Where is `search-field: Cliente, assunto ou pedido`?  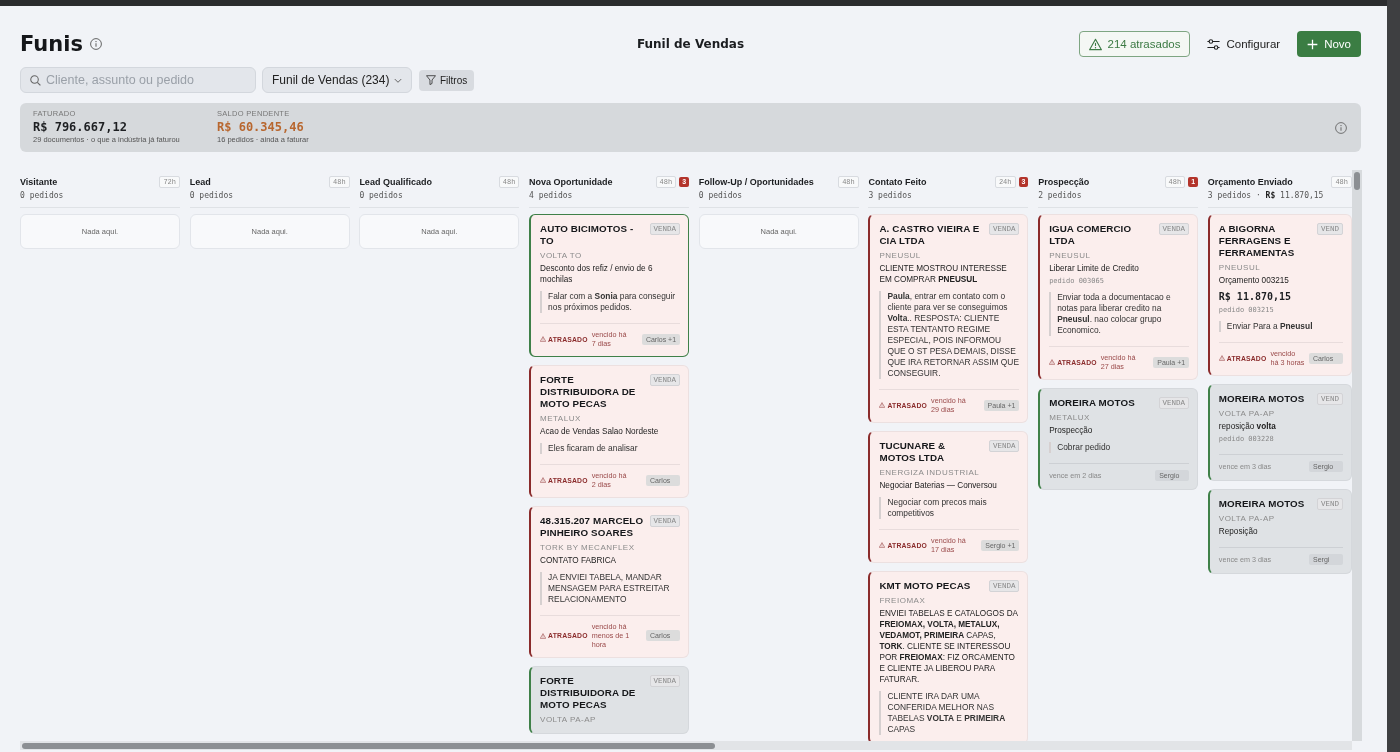 search-field: Cliente, assunto ou pedido is located at coordinates (138, 80).